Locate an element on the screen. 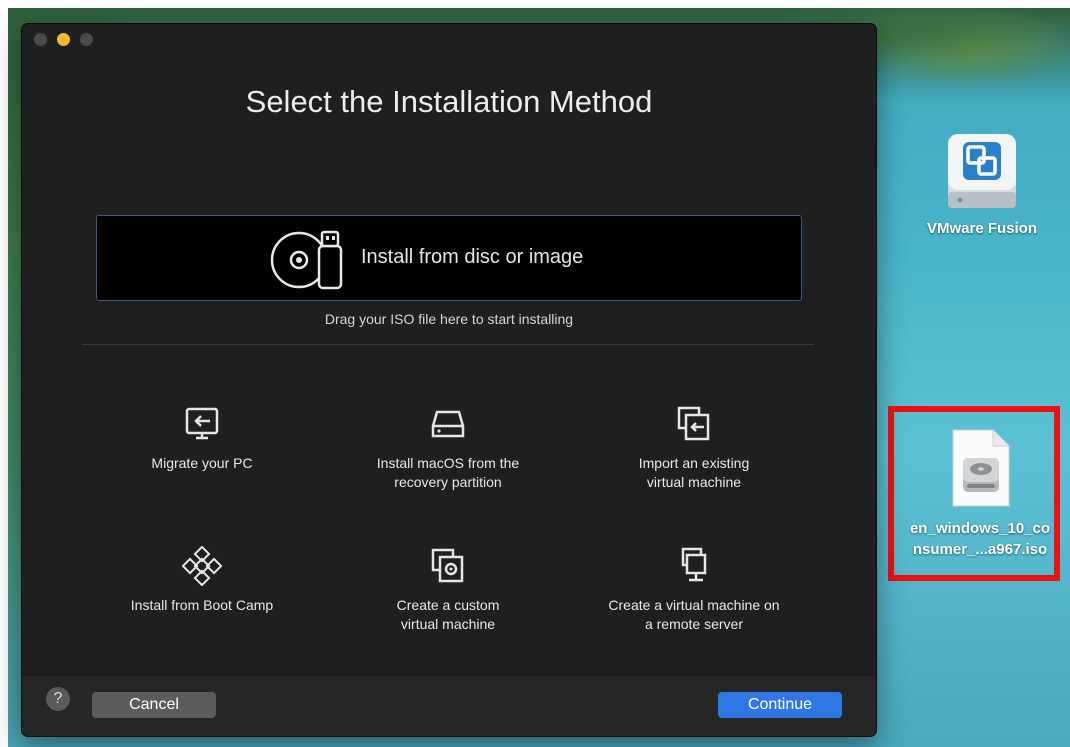  install-from-disc-or-image-drop-zone: Install from disc or image is located at coordinates (449, 258).